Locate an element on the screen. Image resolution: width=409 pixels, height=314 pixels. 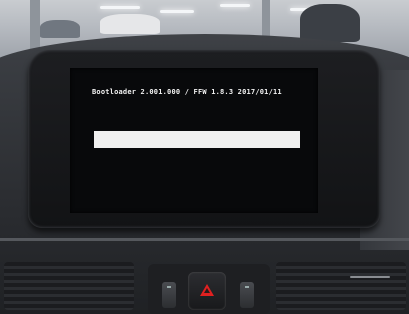
boot-progress-fill is located at coordinates (197, 139).